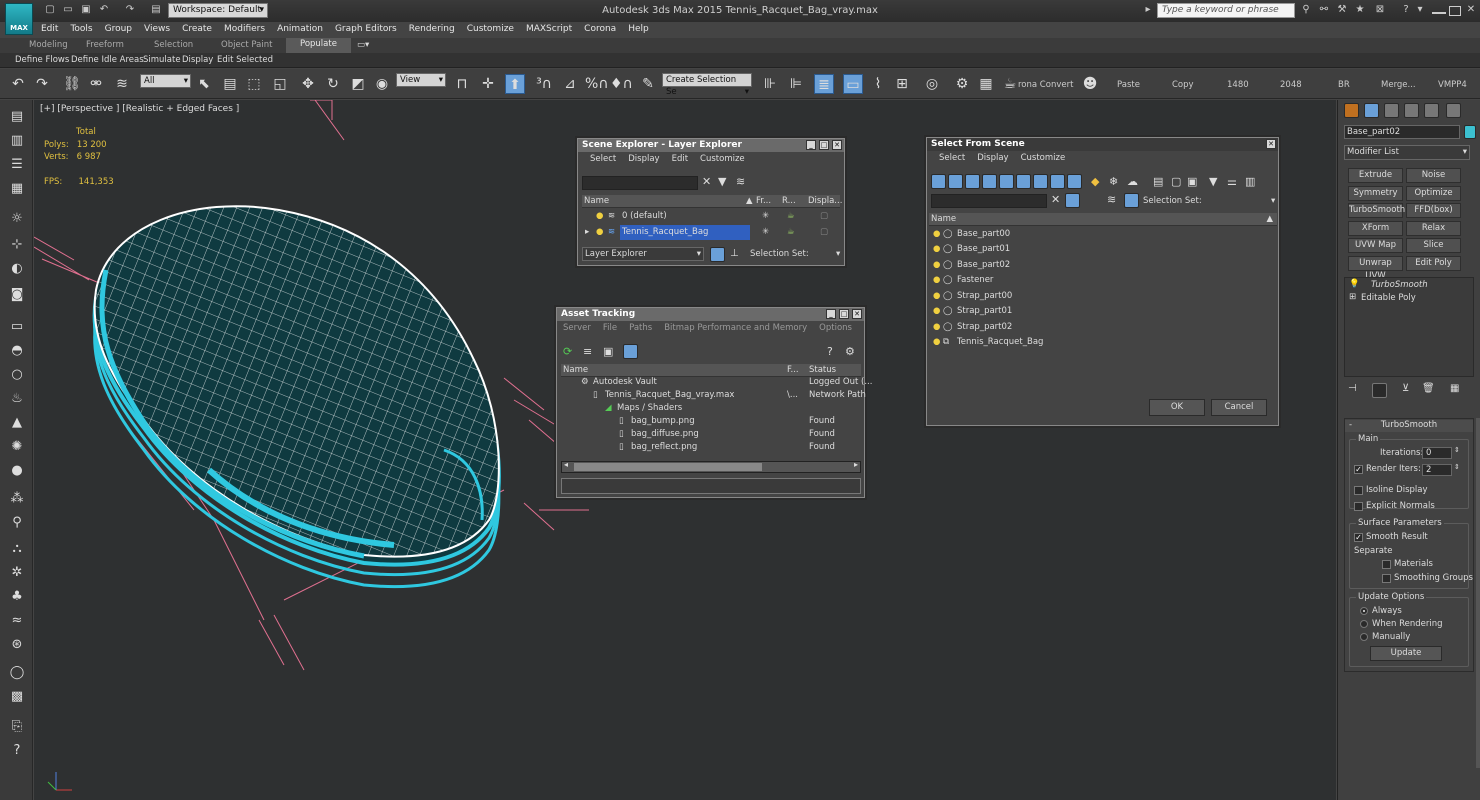 The width and height of the screenshot is (1480, 800). I want to click on explicit-normals-checkbox, so click(1358, 506).